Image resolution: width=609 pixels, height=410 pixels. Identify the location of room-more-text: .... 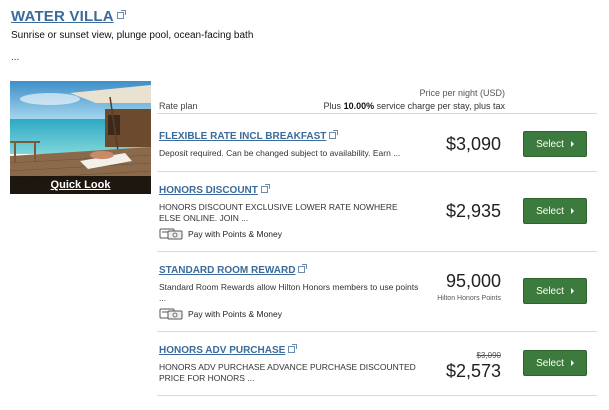
(15, 57).